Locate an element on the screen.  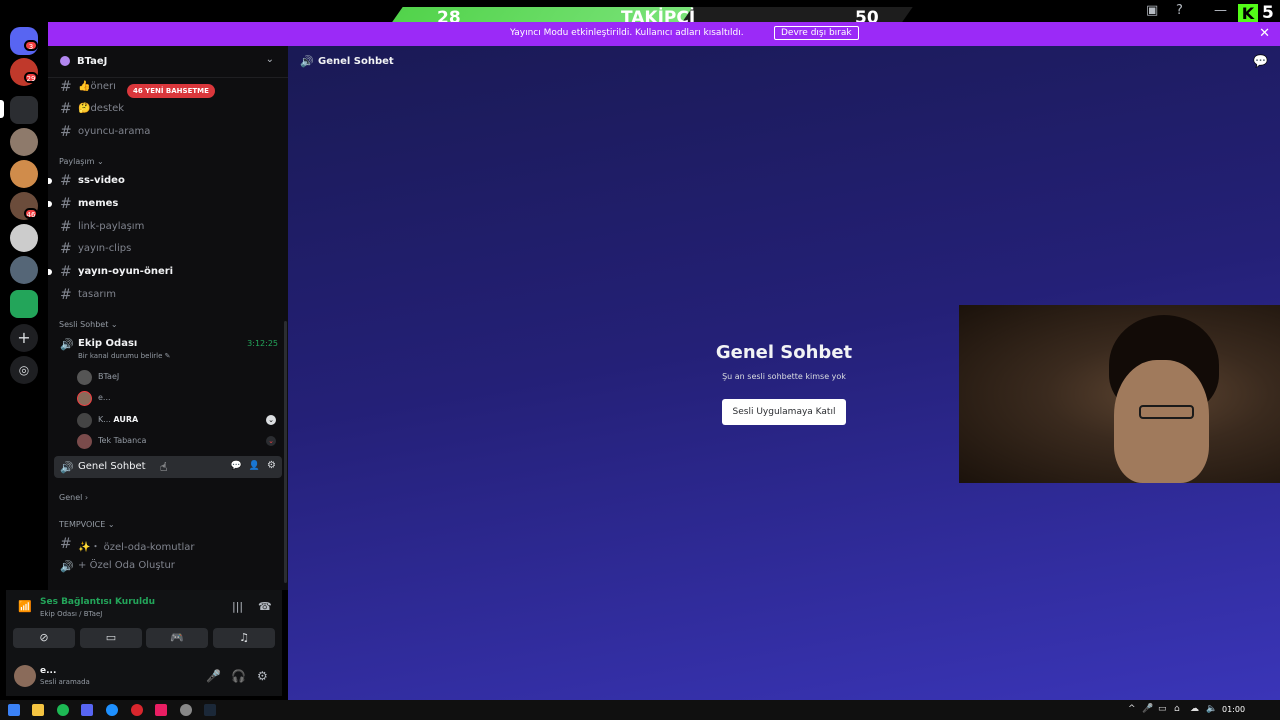
channel-name: Ekip Odası is located at coordinates (108, 343).